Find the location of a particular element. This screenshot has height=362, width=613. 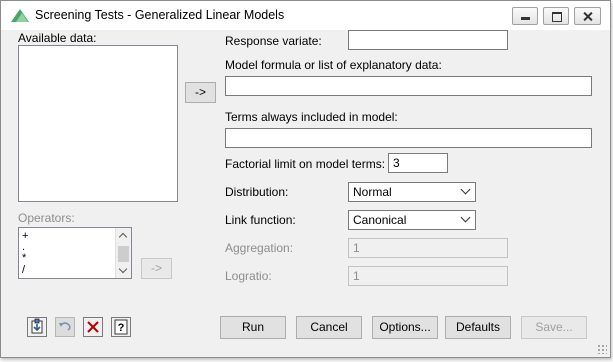

add-to-field-button: -> is located at coordinates (200, 92).